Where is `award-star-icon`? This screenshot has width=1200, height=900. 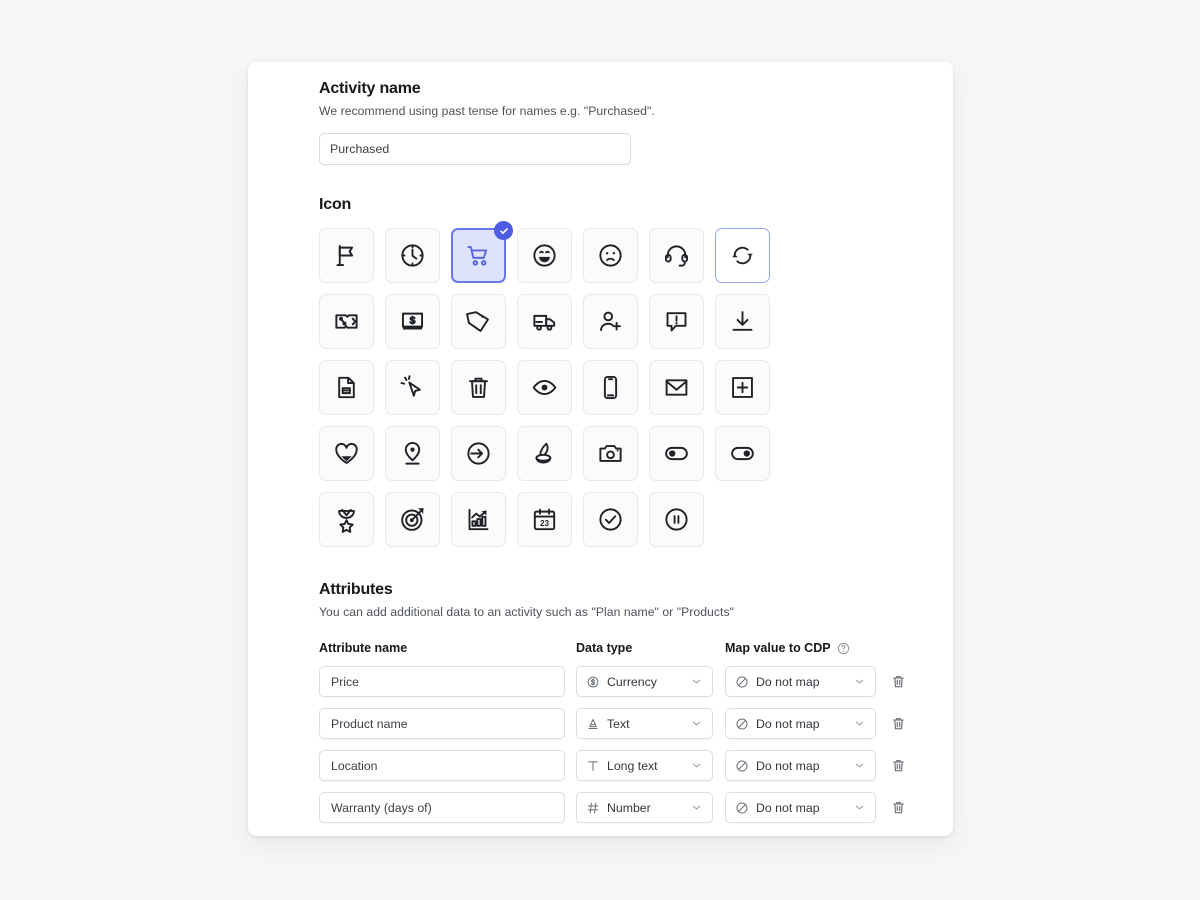
award-star-icon is located at coordinates (346, 519).